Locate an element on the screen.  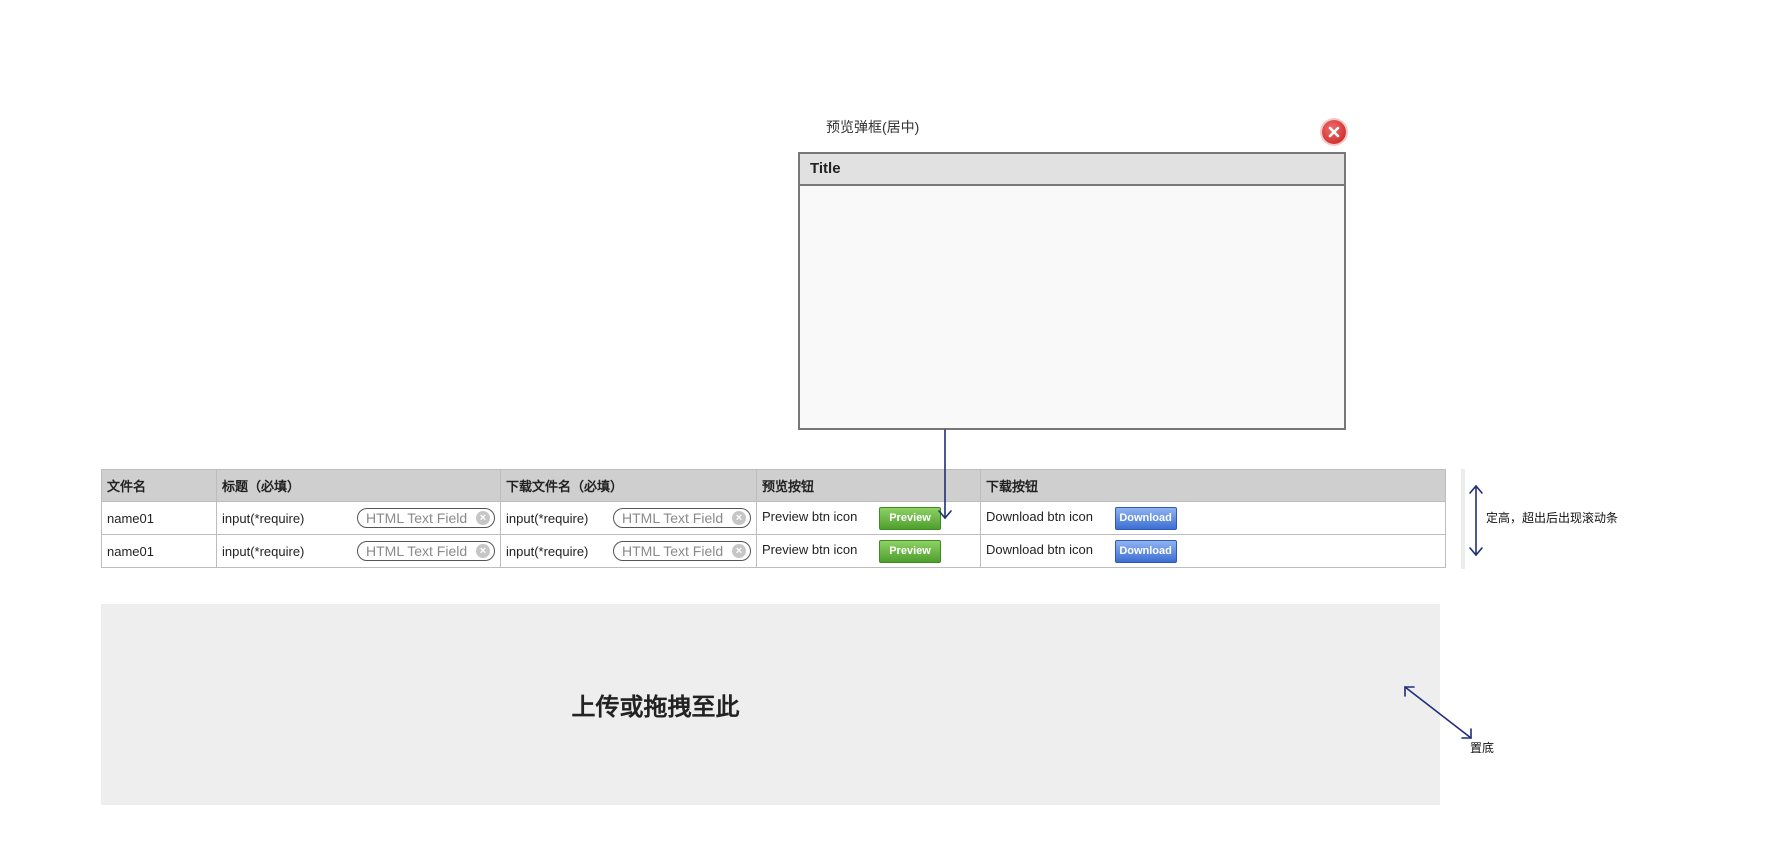
column-header: 预览按钮 is located at coordinates (868, 485).